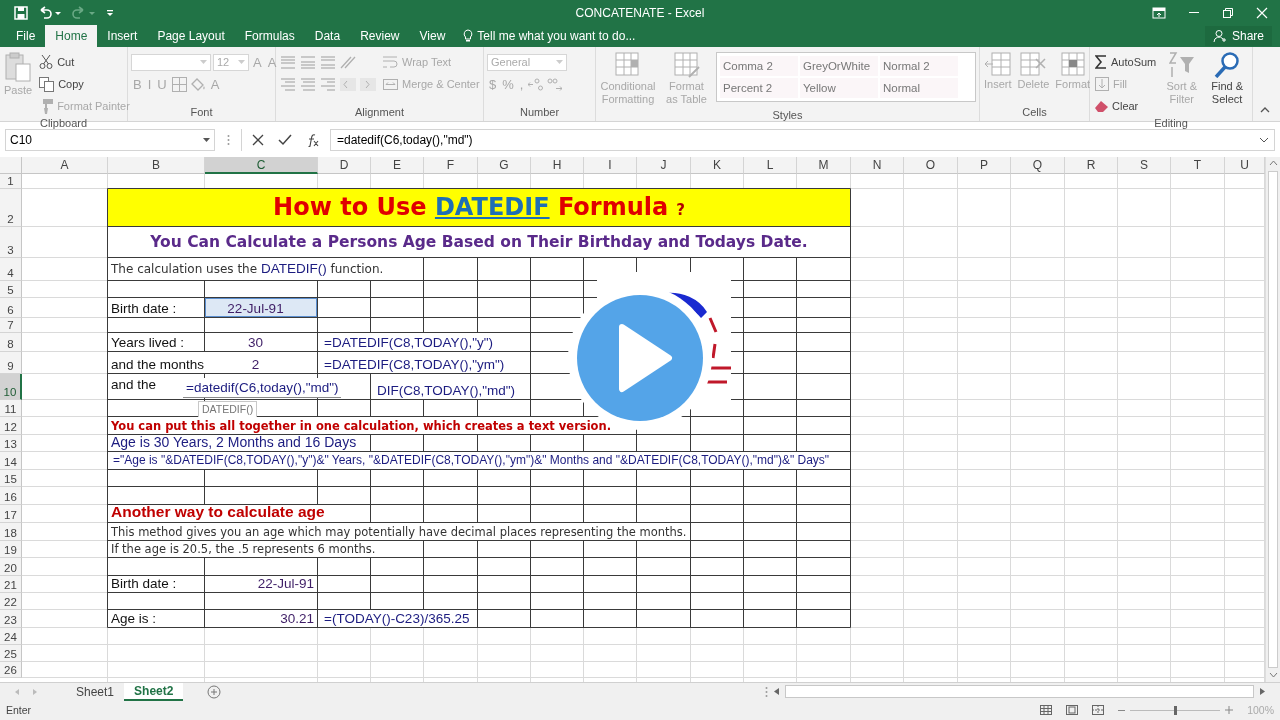  I want to click on column-header: O, so click(931, 165).